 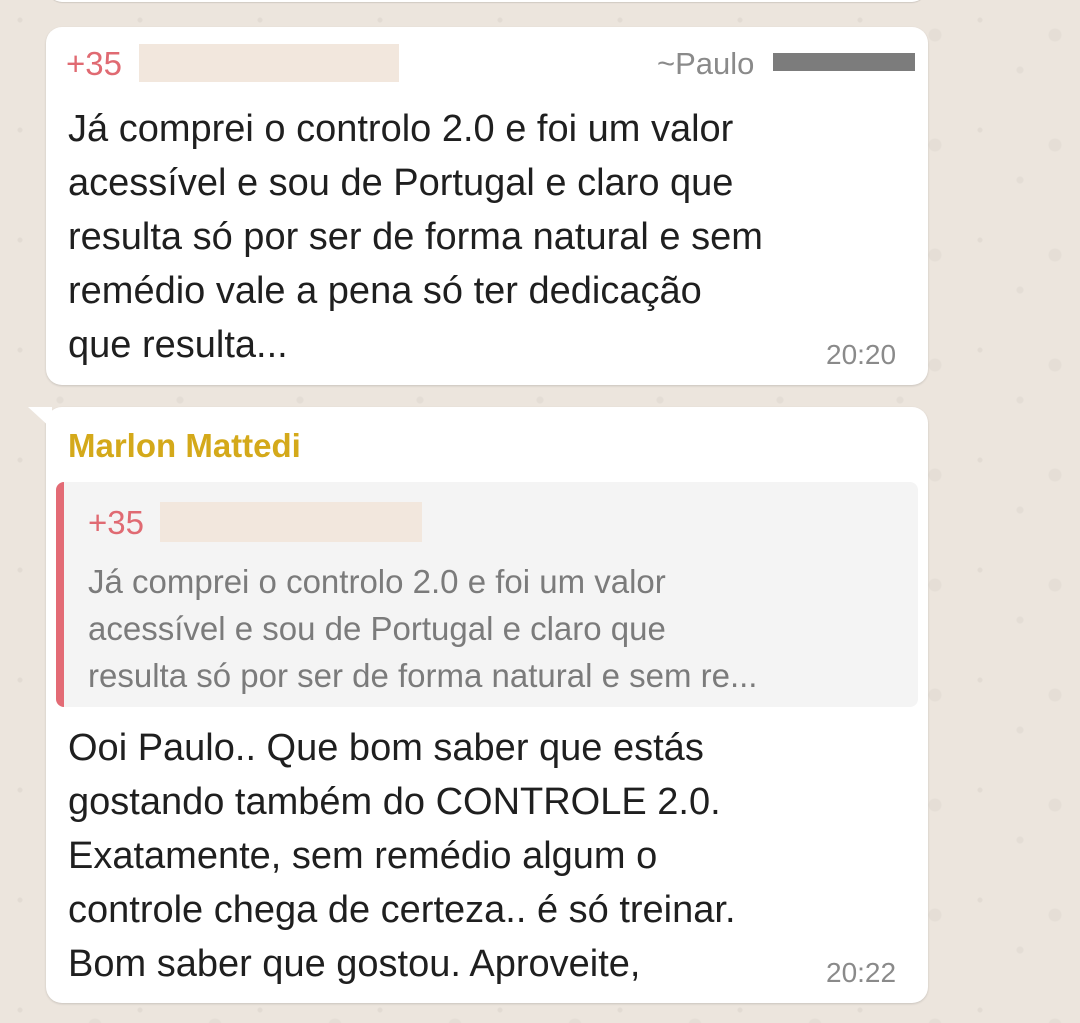 I want to click on sender-name: Marlon Mattedi, so click(x=184, y=445).